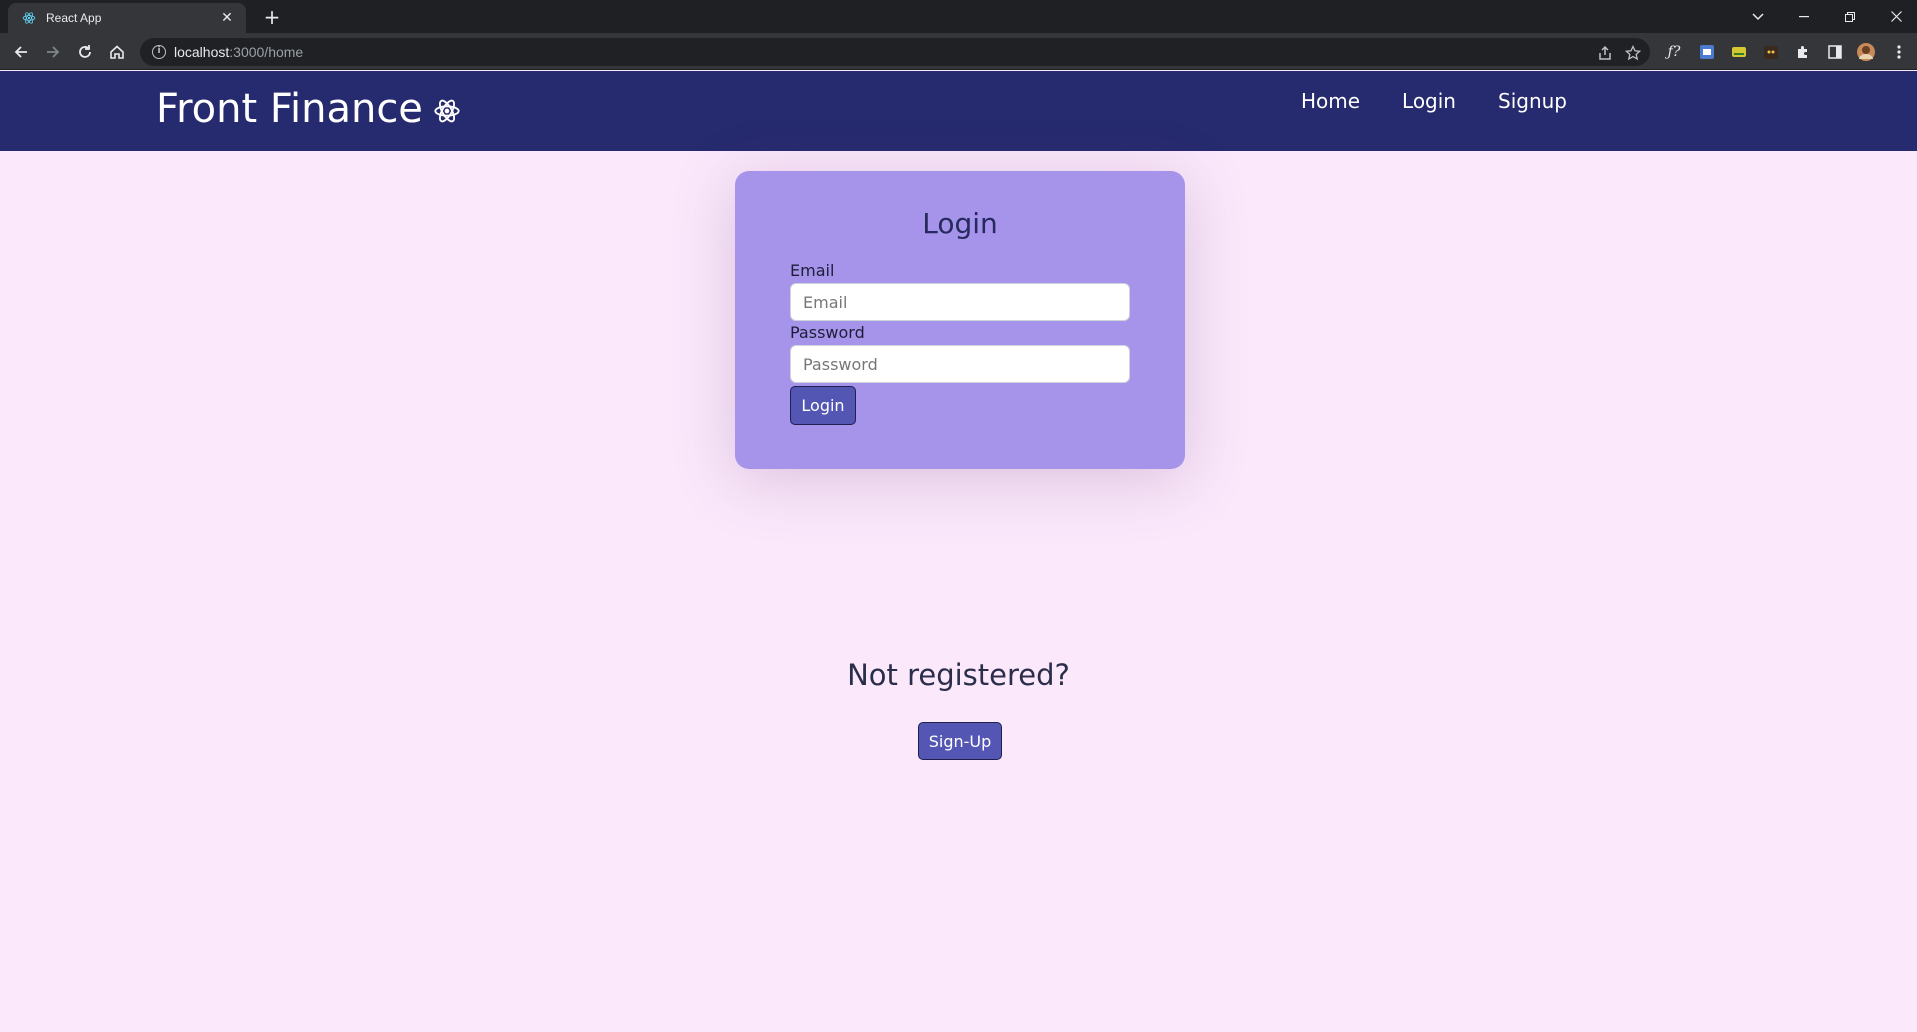 This screenshot has height=1032, width=1917. What do you see at coordinates (812, 270) in the screenshot?
I see `email-label: Email` at bounding box center [812, 270].